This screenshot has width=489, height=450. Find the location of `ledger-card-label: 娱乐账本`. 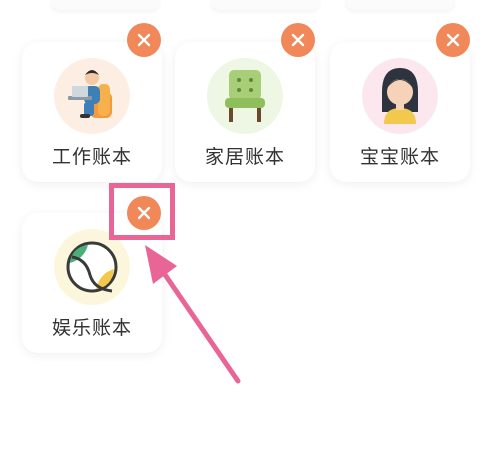

ledger-card-label: 娱乐账本 is located at coordinates (91, 328).